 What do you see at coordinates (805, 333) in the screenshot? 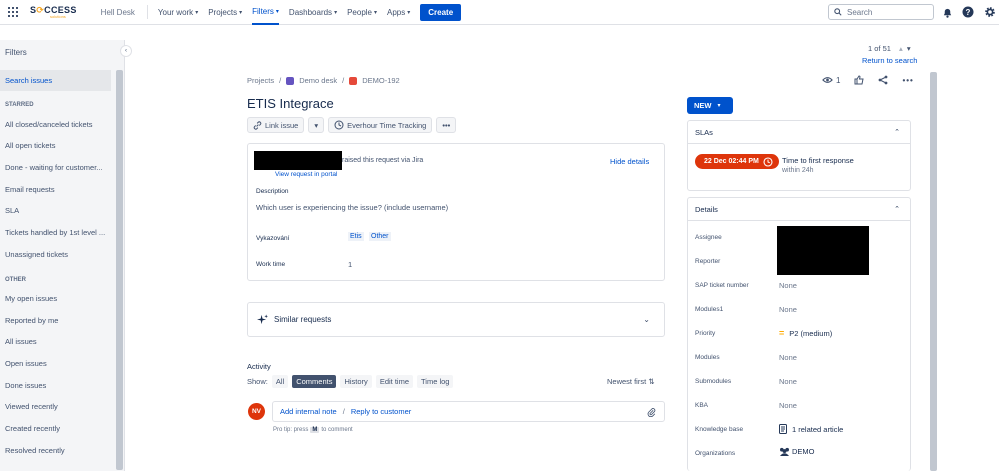
I see `priority-value: = P2 (medium)` at bounding box center [805, 333].